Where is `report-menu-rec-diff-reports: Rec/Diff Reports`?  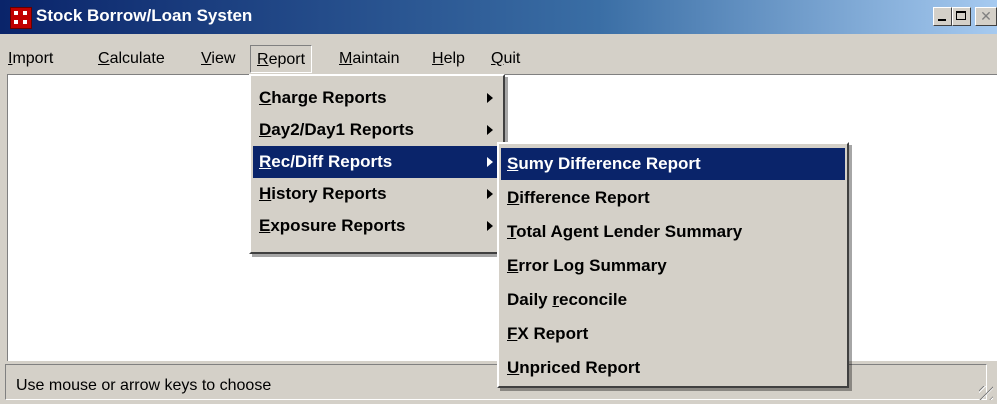
report-menu-rec-diff-reports: Rec/Diff Reports is located at coordinates (377, 162).